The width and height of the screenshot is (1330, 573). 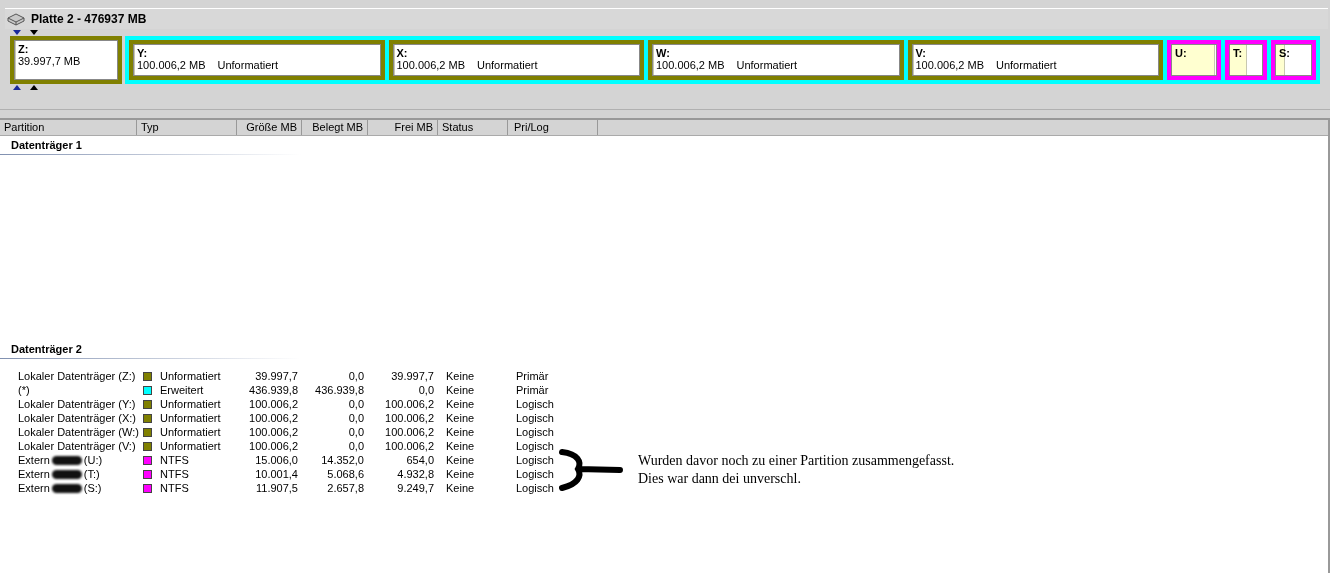 What do you see at coordinates (66, 60) in the screenshot?
I see `partition-segment: Z: 39.997,7 MB` at bounding box center [66, 60].